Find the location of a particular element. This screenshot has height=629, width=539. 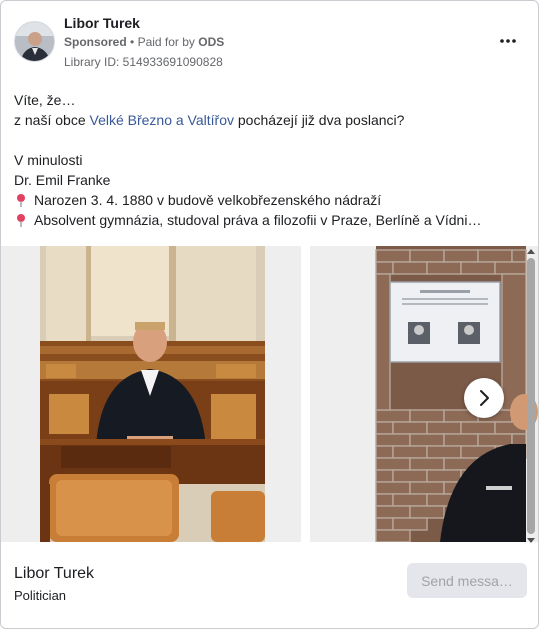

scroll-down-arrow-icon is located at coordinates (531, 540).